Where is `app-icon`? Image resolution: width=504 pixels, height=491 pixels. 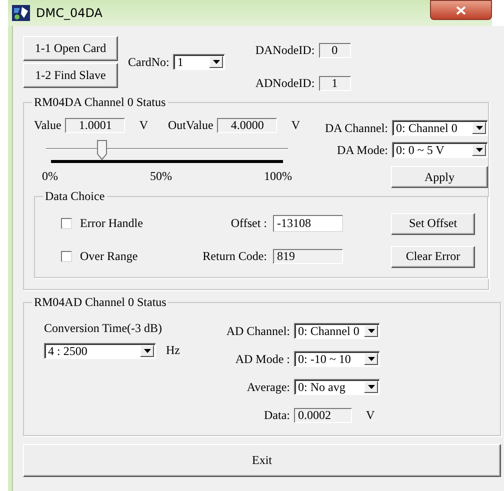 app-icon is located at coordinates (21, 13).